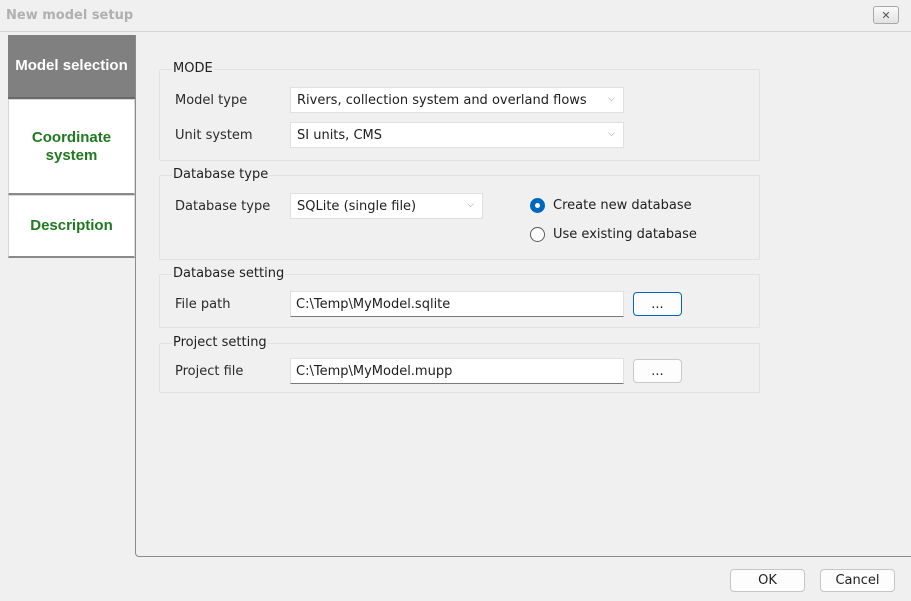  Describe the element at coordinates (214, 135) in the screenshot. I see `unit-system-label: Unit system` at that location.